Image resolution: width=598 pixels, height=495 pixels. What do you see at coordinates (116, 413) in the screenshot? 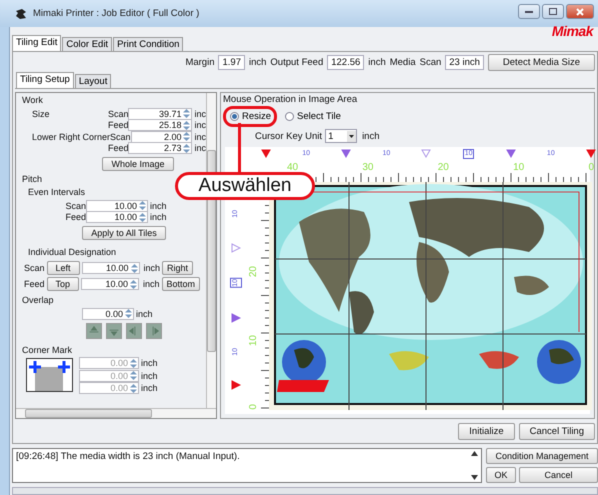
I see `horizontal-scrollbar` at bounding box center [116, 413].